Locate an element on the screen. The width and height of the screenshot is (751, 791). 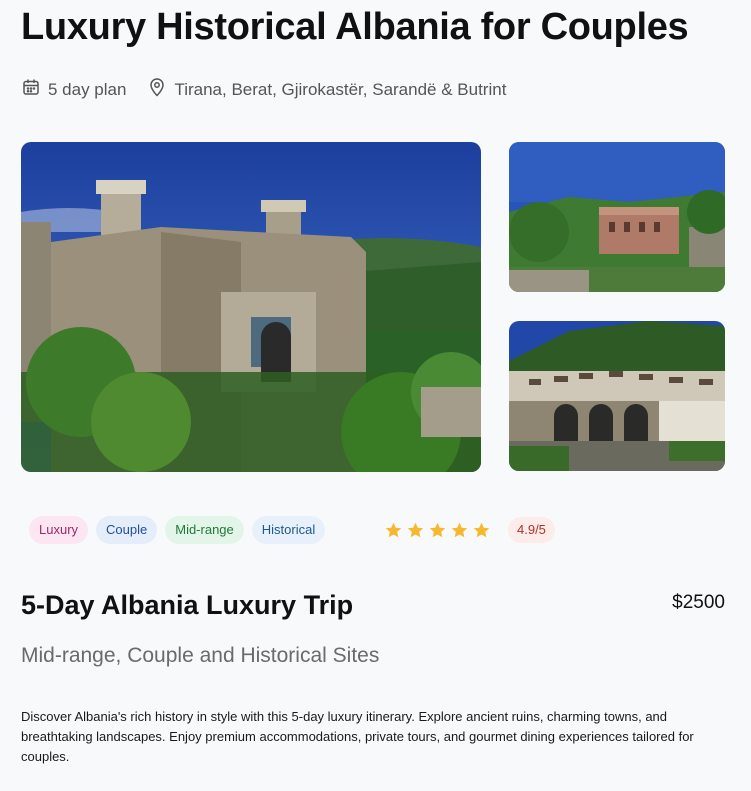
star-rating is located at coordinates (439, 530).